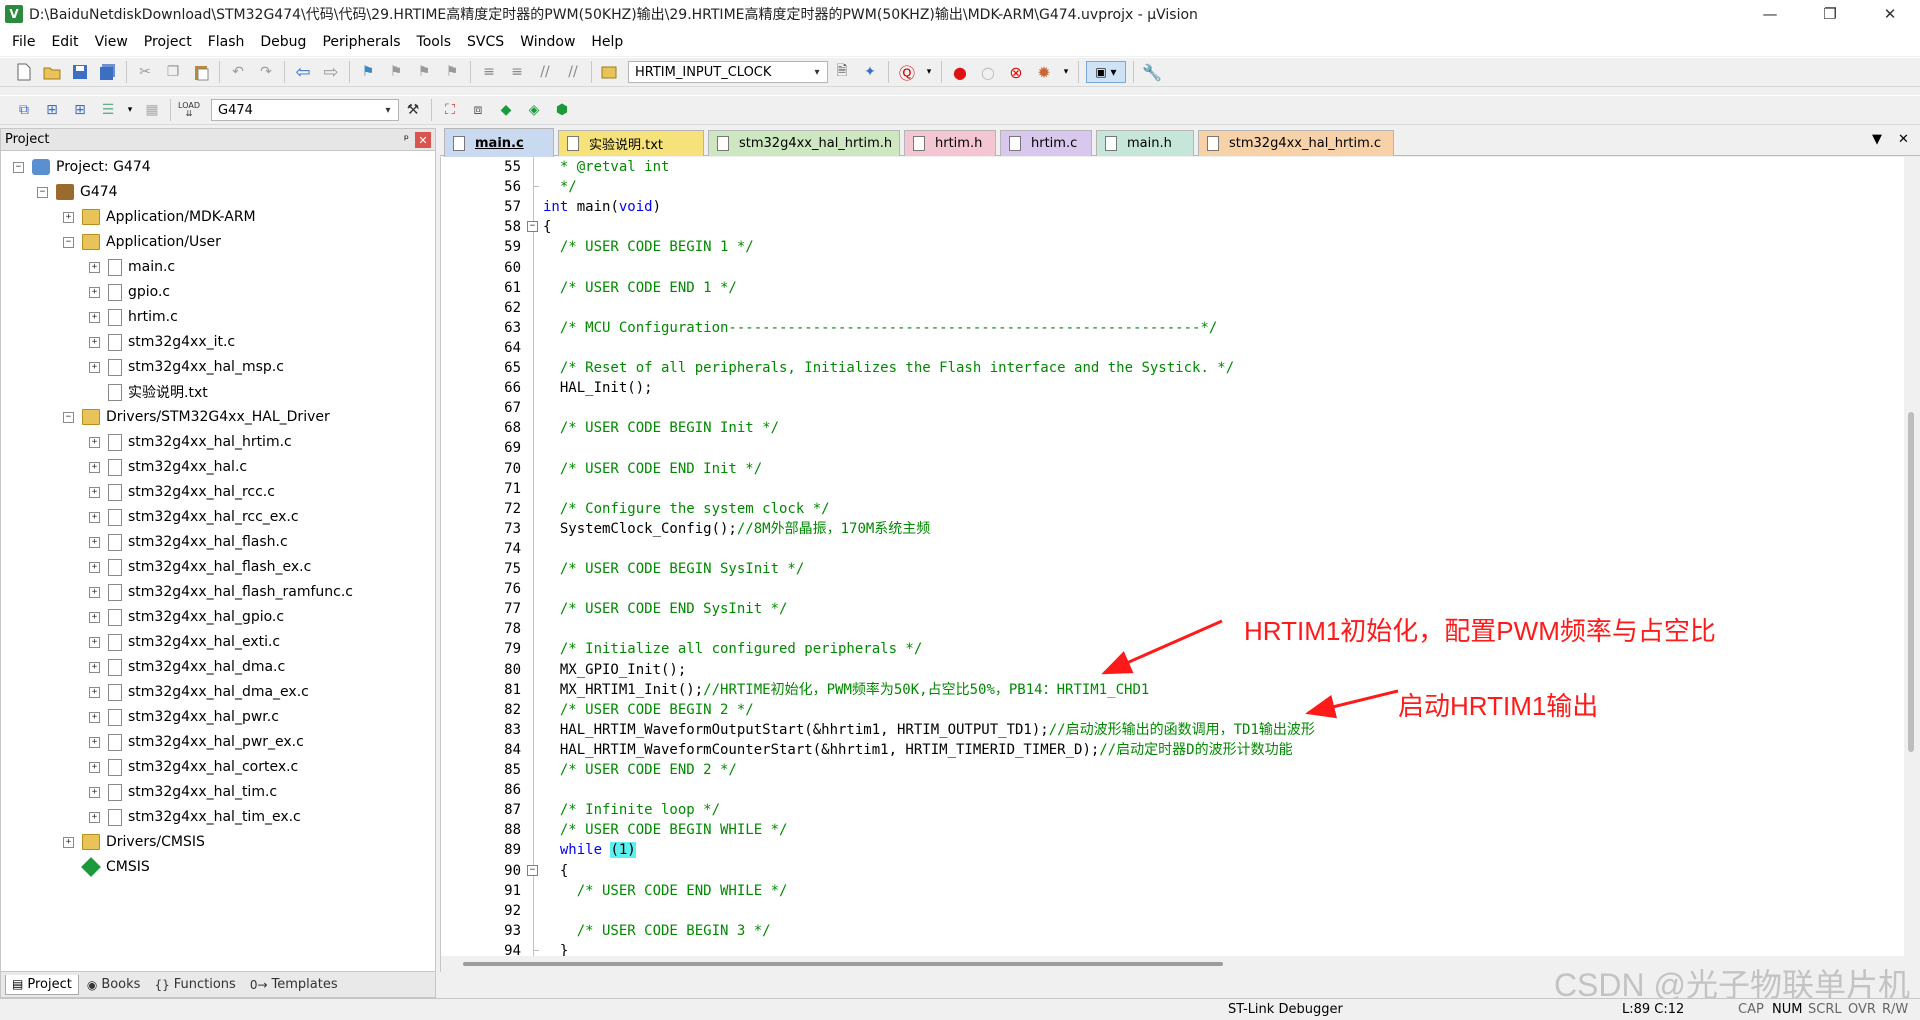  What do you see at coordinates (187, 667) in the screenshot?
I see `tree-item: + stm32g4xx_hal_dma.c` at bounding box center [187, 667].